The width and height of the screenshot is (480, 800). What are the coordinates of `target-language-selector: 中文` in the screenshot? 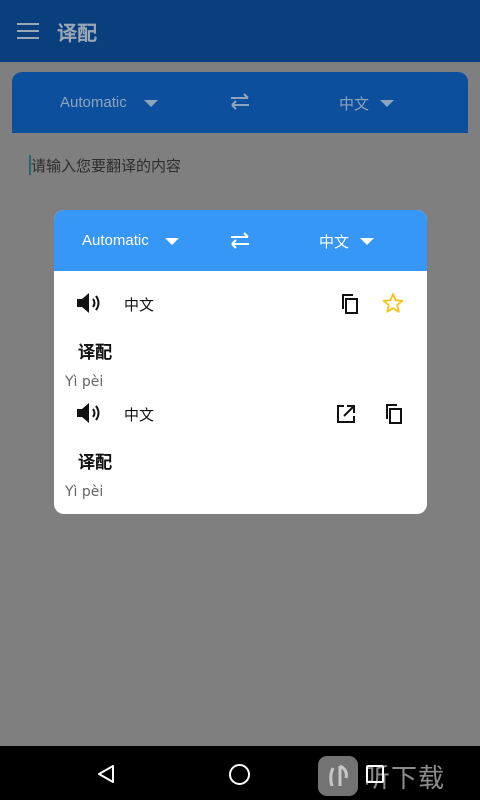 It's located at (354, 103).